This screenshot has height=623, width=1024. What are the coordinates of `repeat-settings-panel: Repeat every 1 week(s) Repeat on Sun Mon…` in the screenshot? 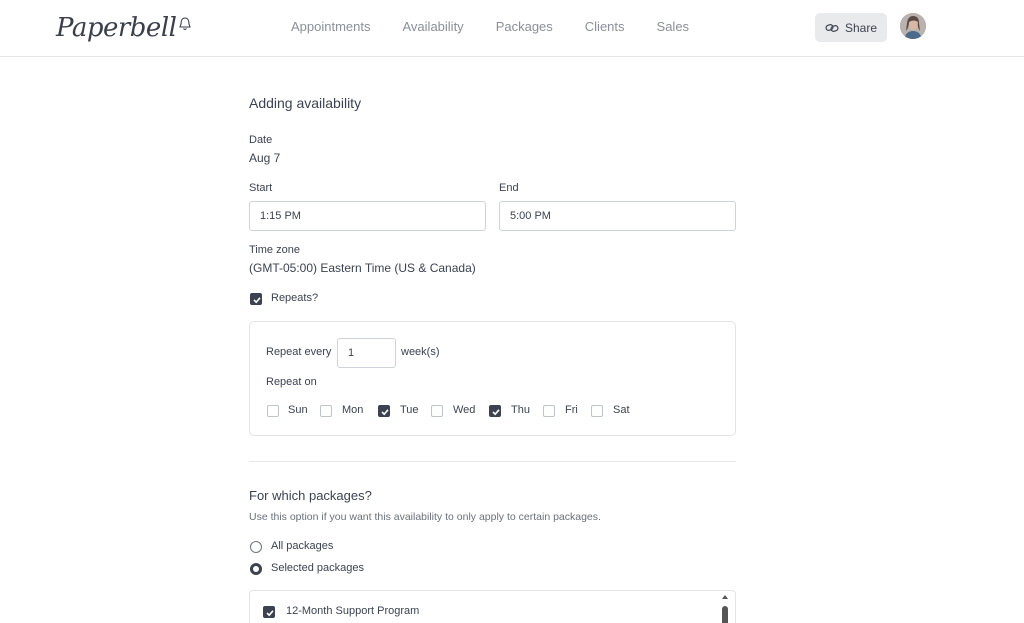 It's located at (492, 378).